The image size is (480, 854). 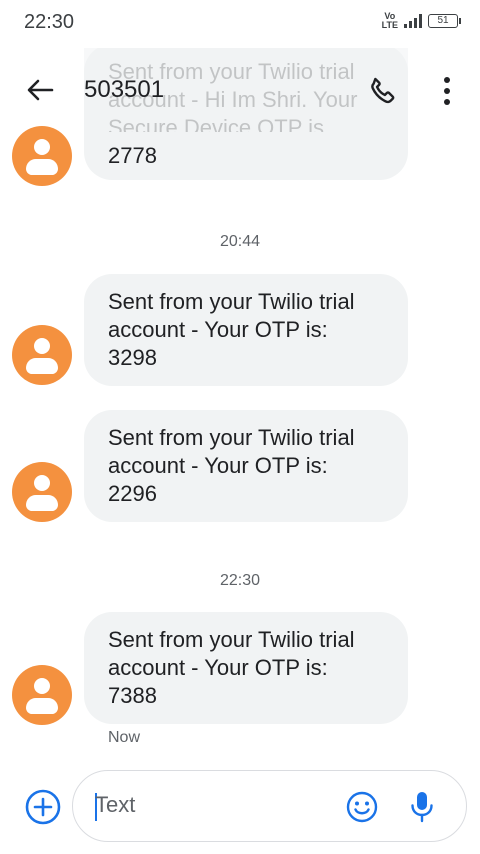 I want to click on add-circle-icon, so click(x=43, y=807).